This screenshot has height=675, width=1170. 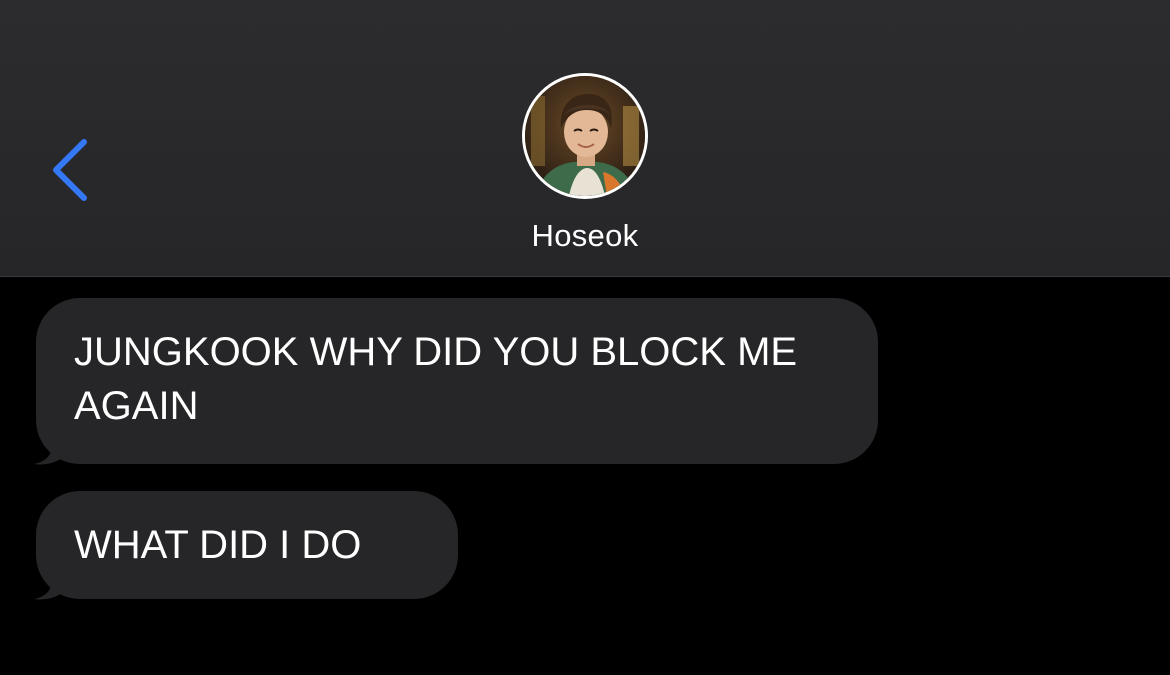 I want to click on message-text: JUNGKOOK WHY DID YOU BLOCK ME AGAIN, so click(x=436, y=379).